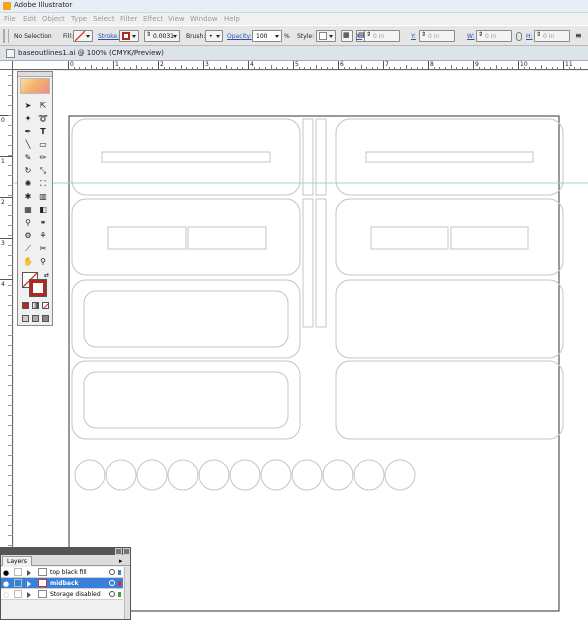 Image resolution: width=588 pixels, height=620 pixels. I want to click on slice-tool-icon: ⟋, so click(28, 248).